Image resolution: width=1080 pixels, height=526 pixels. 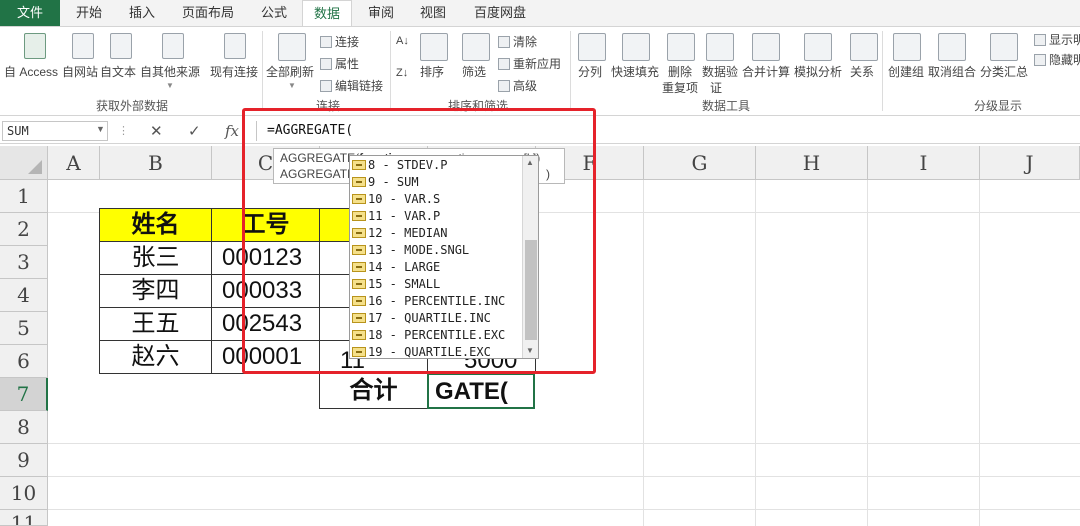 I want to click on table-cell-name: 王五, so click(x=155, y=324).